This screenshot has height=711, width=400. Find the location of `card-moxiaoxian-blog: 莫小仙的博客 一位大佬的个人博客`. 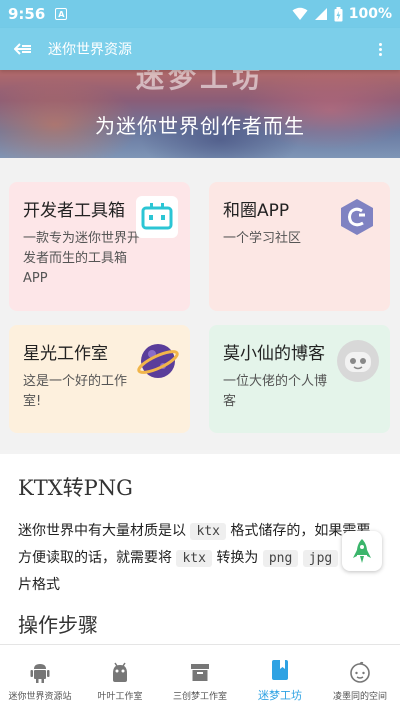

card-moxiaoxian-blog: 莫小仙的博客 一位大佬的个人博客 is located at coordinates (299, 379).